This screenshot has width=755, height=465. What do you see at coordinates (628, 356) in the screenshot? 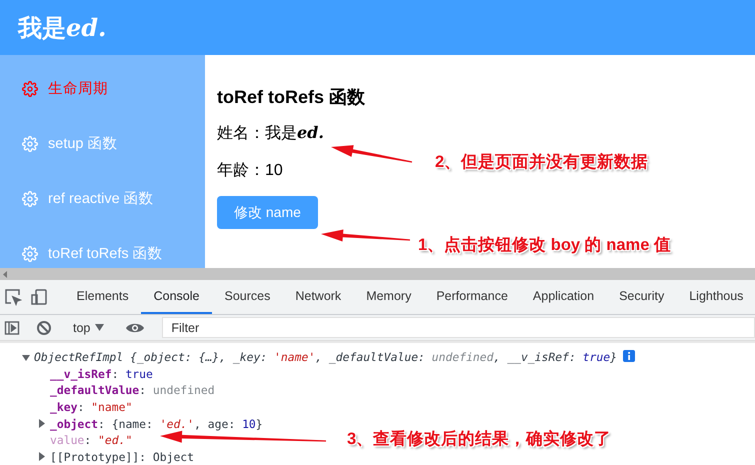
I see `info-icon` at bounding box center [628, 356].